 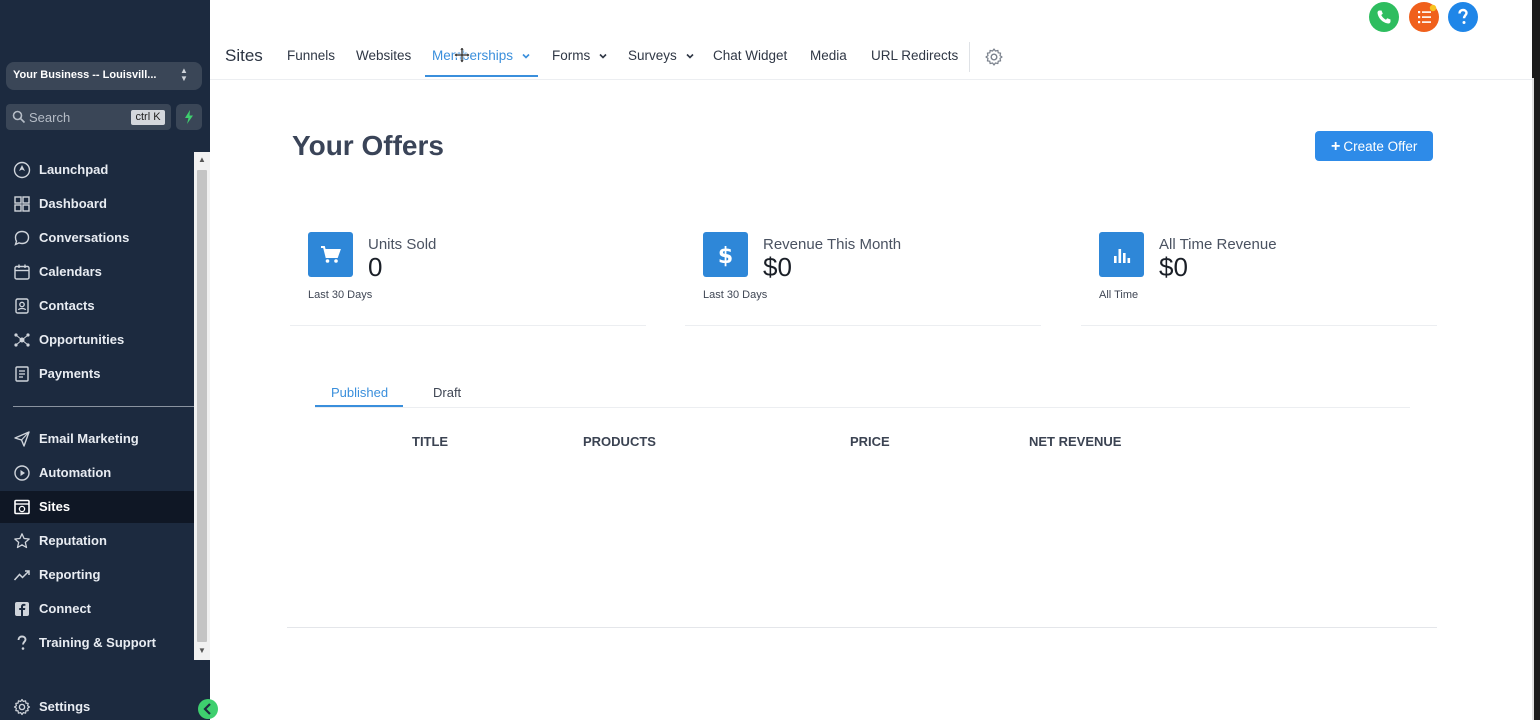 I want to click on page-section-title: Sites, so click(x=244, y=55).